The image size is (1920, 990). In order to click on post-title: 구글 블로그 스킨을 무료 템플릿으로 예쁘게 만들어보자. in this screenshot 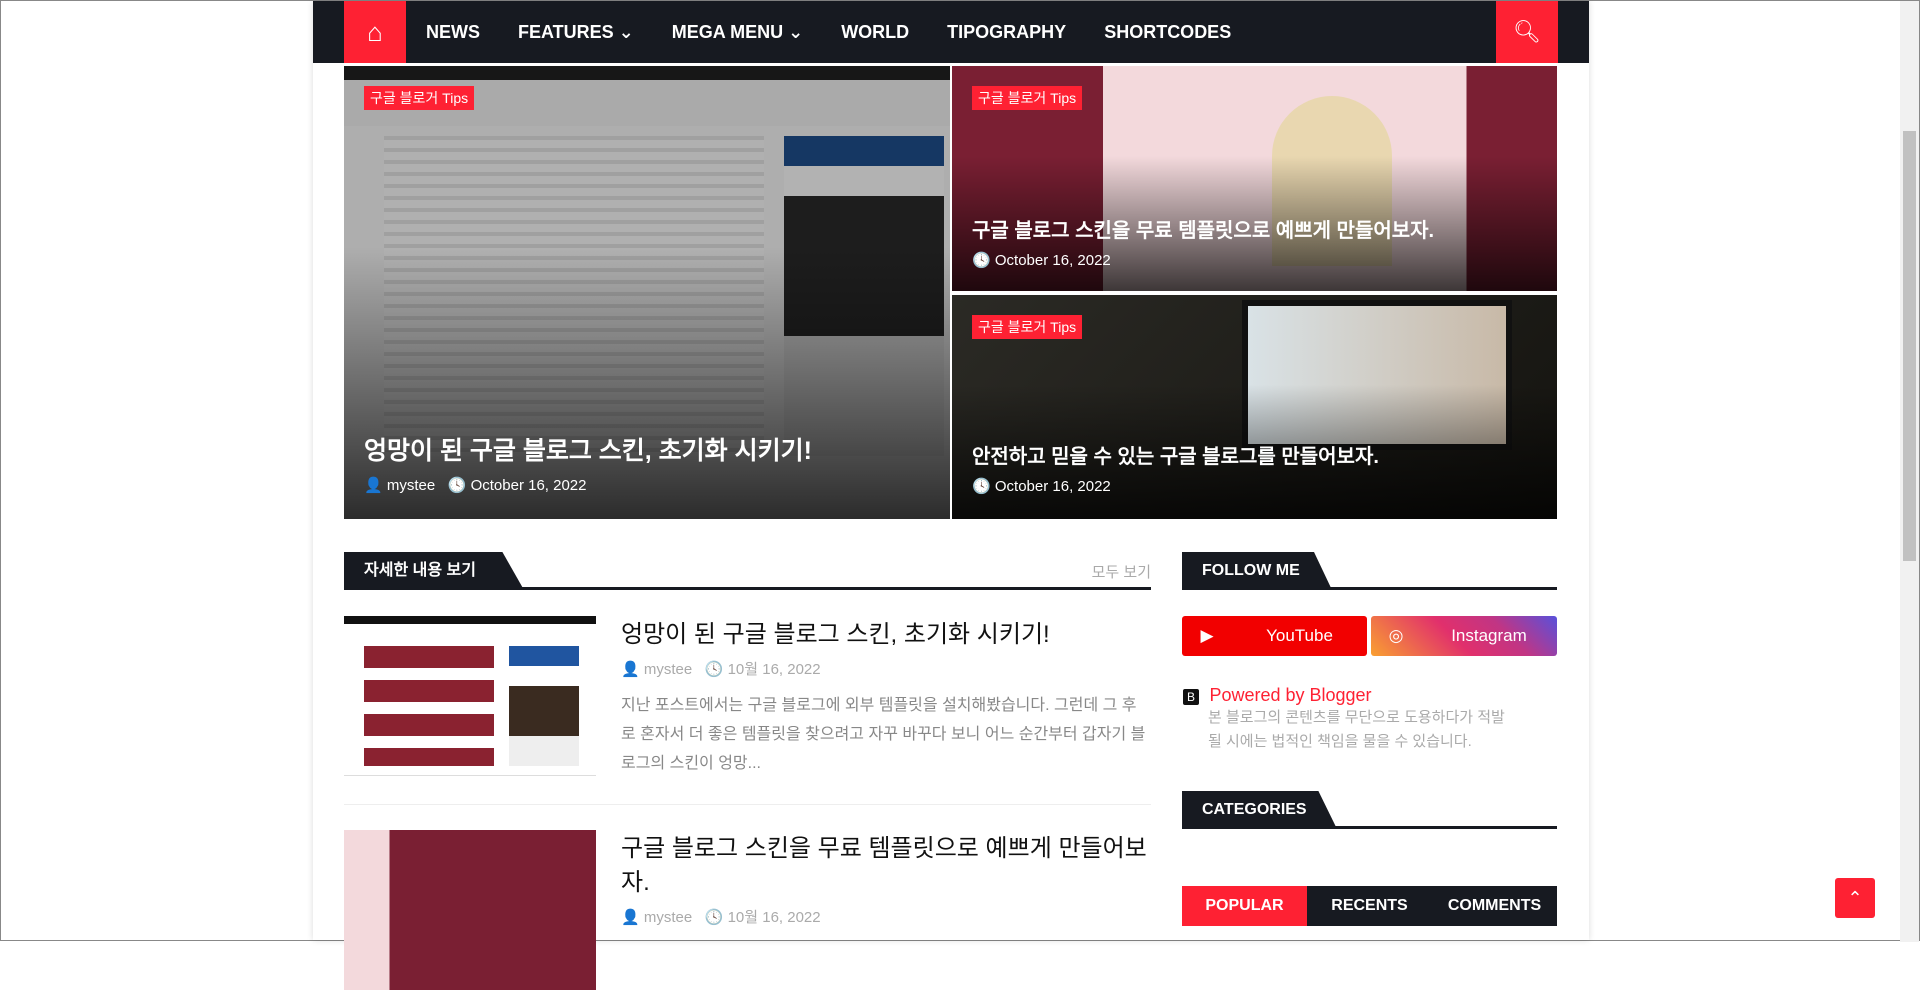, I will do `click(886, 866)`.